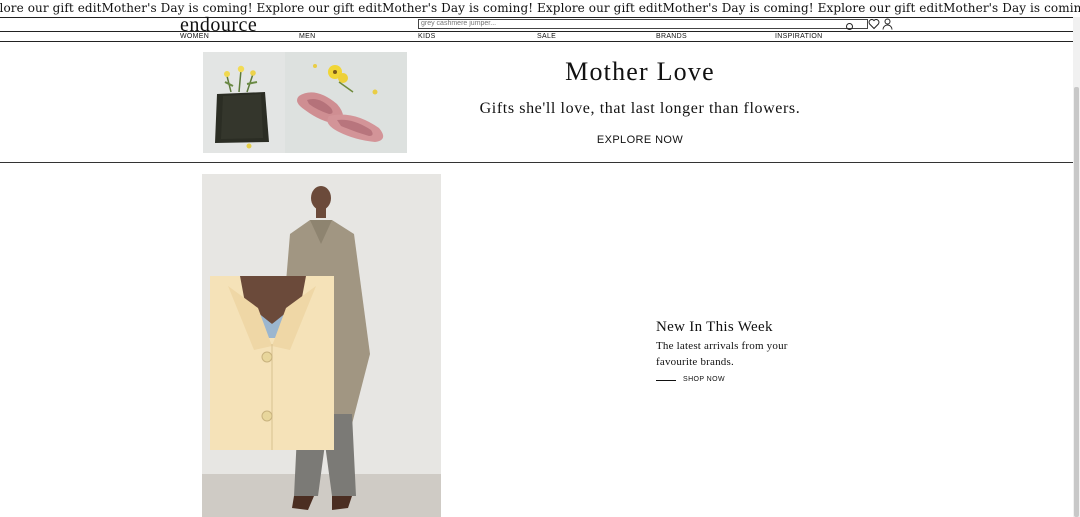 Image resolution: width=1080 pixels, height=517 pixels. Describe the element at coordinates (640, 140) in the screenshot. I see `explore-now-link: EXPLORE NOW` at that location.